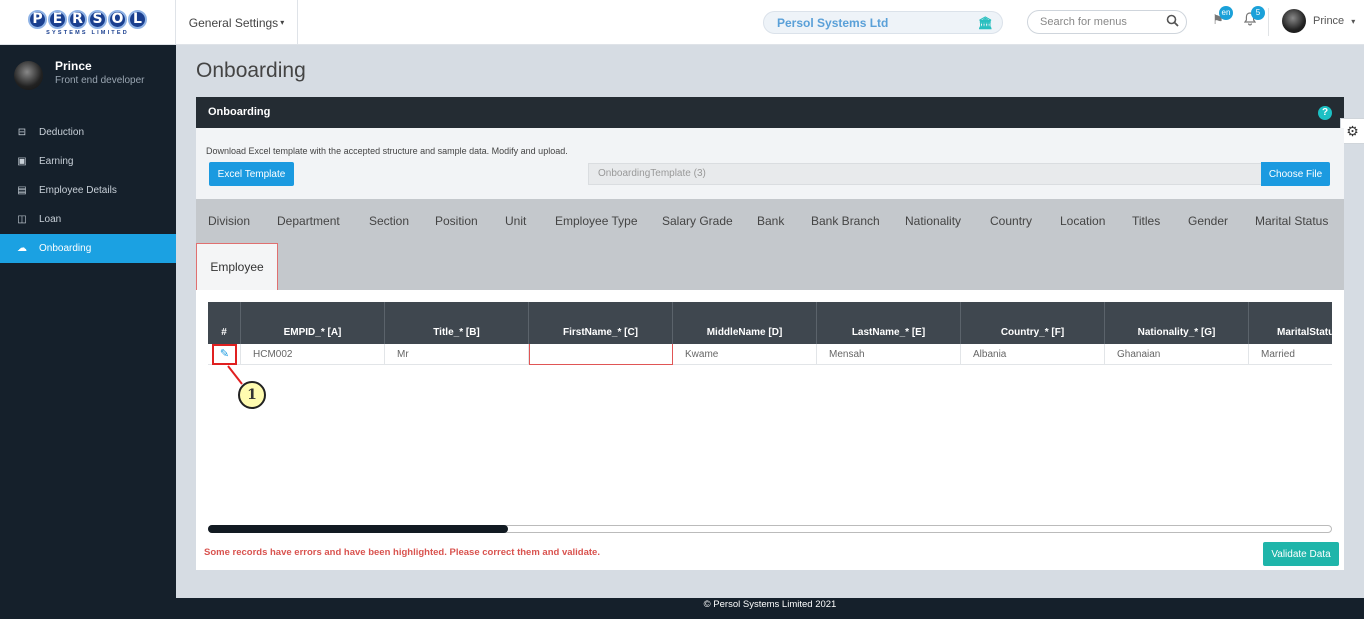 This screenshot has width=1364, height=619. Describe the element at coordinates (770, 608) in the screenshot. I see `footer-copyright: © Persol Systems Limited 2021` at that location.